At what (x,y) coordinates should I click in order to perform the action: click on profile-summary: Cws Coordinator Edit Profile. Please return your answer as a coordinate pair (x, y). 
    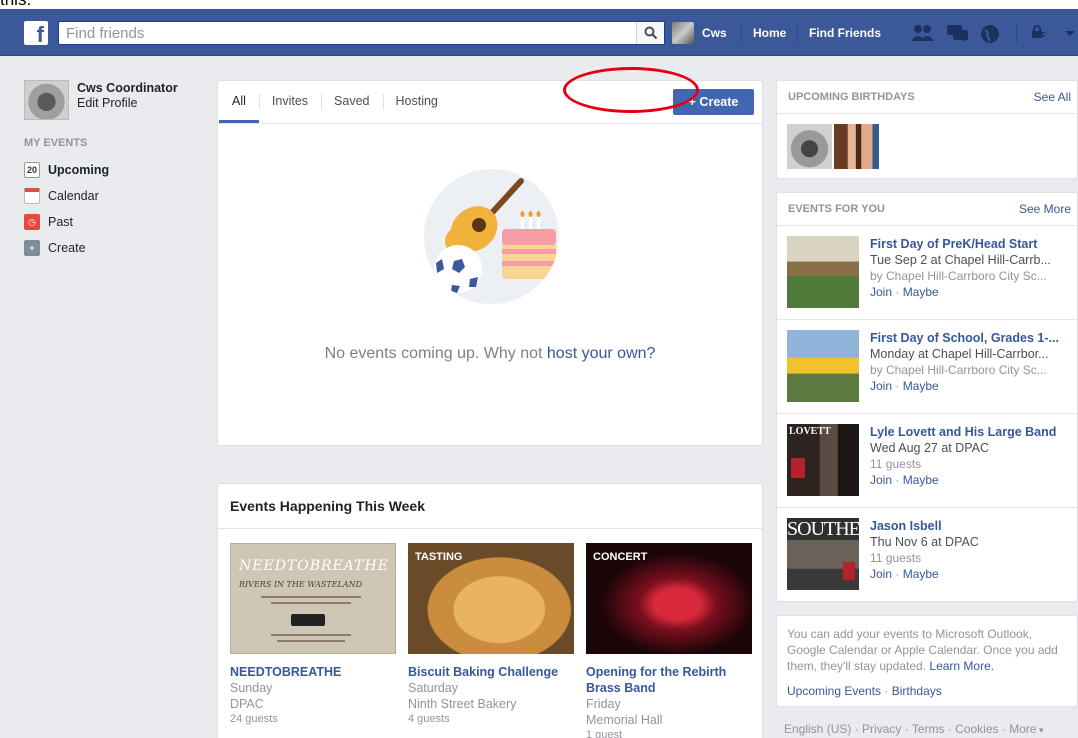
    Looking at the image, I should click on (114, 100).